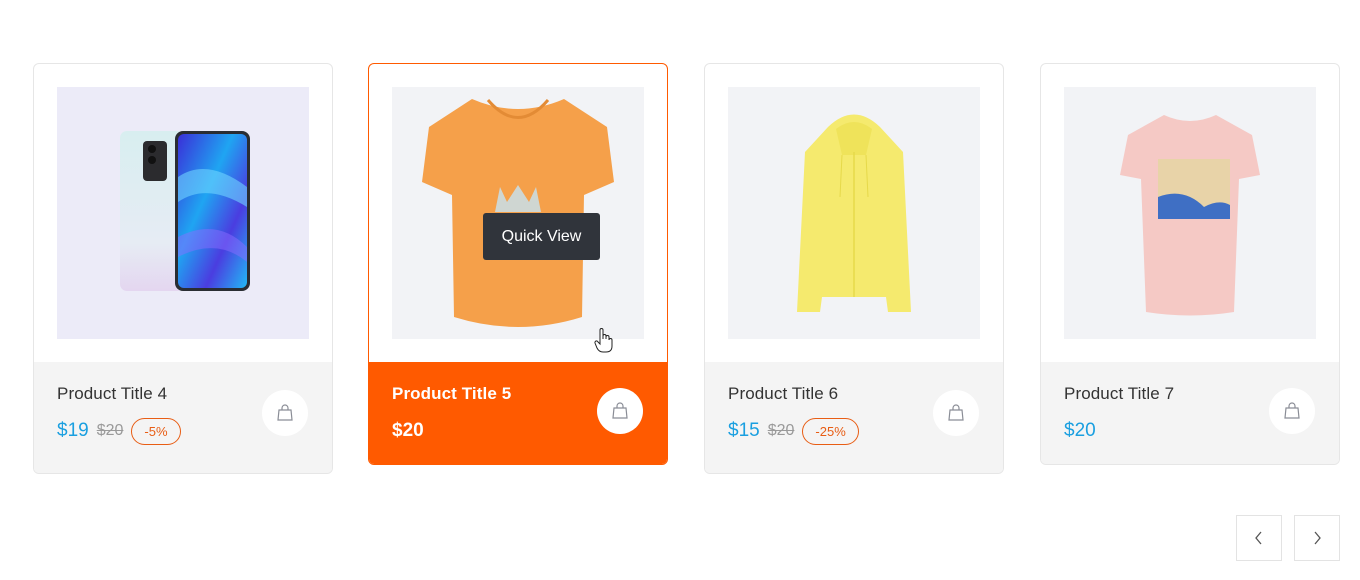  What do you see at coordinates (744, 430) in the screenshot?
I see `current-price: $15` at bounding box center [744, 430].